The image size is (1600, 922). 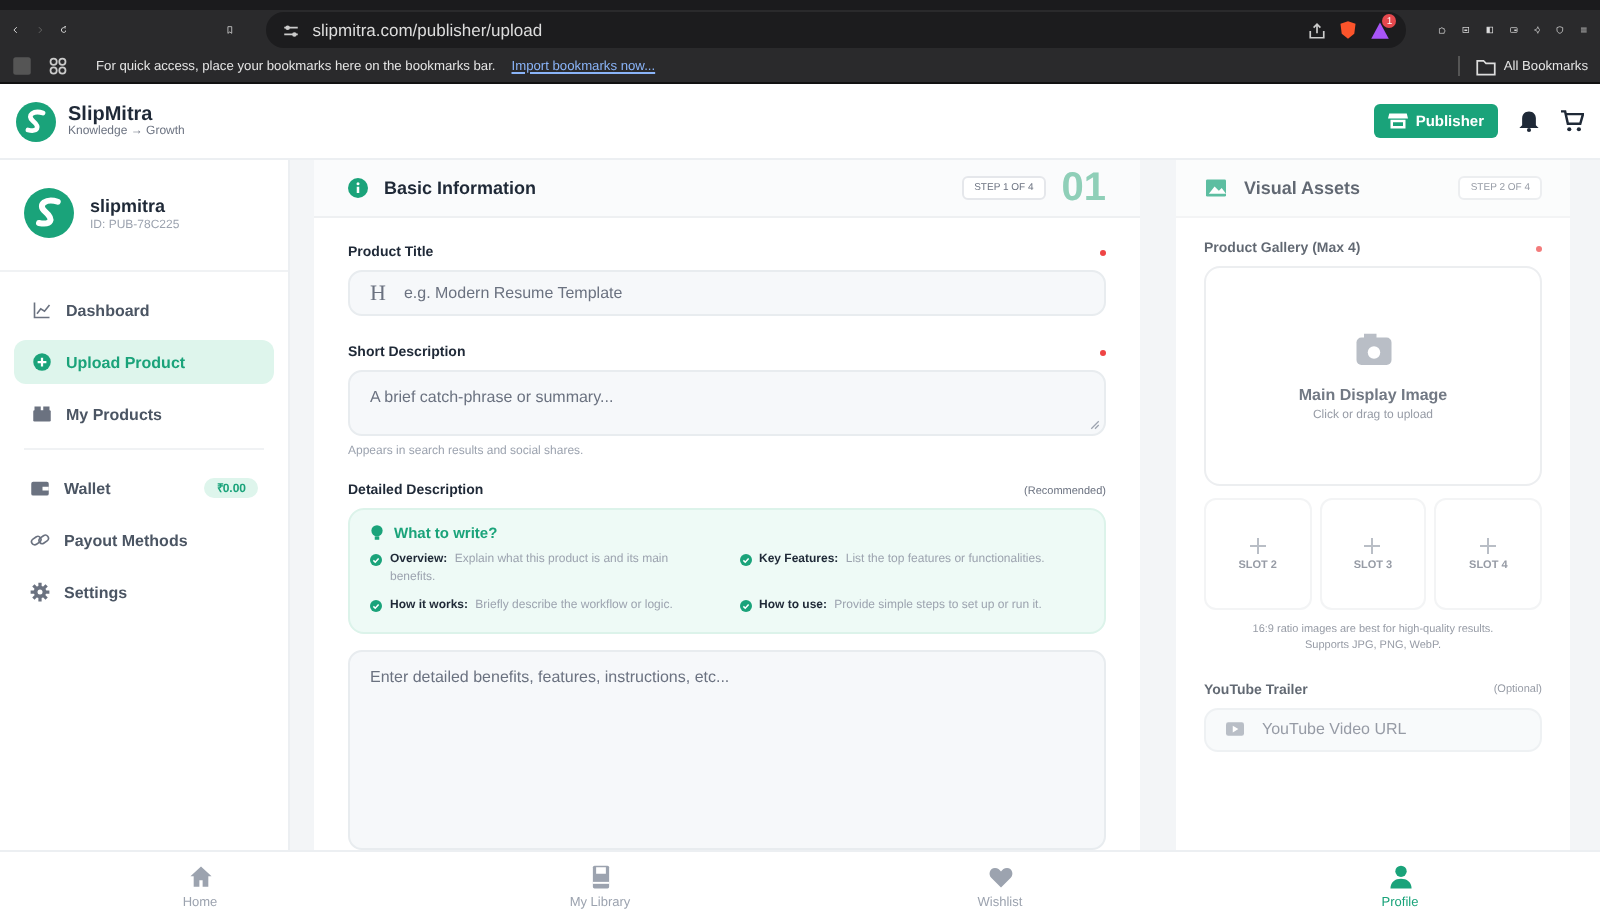 I want to click on image-icon, so click(x=1216, y=188).